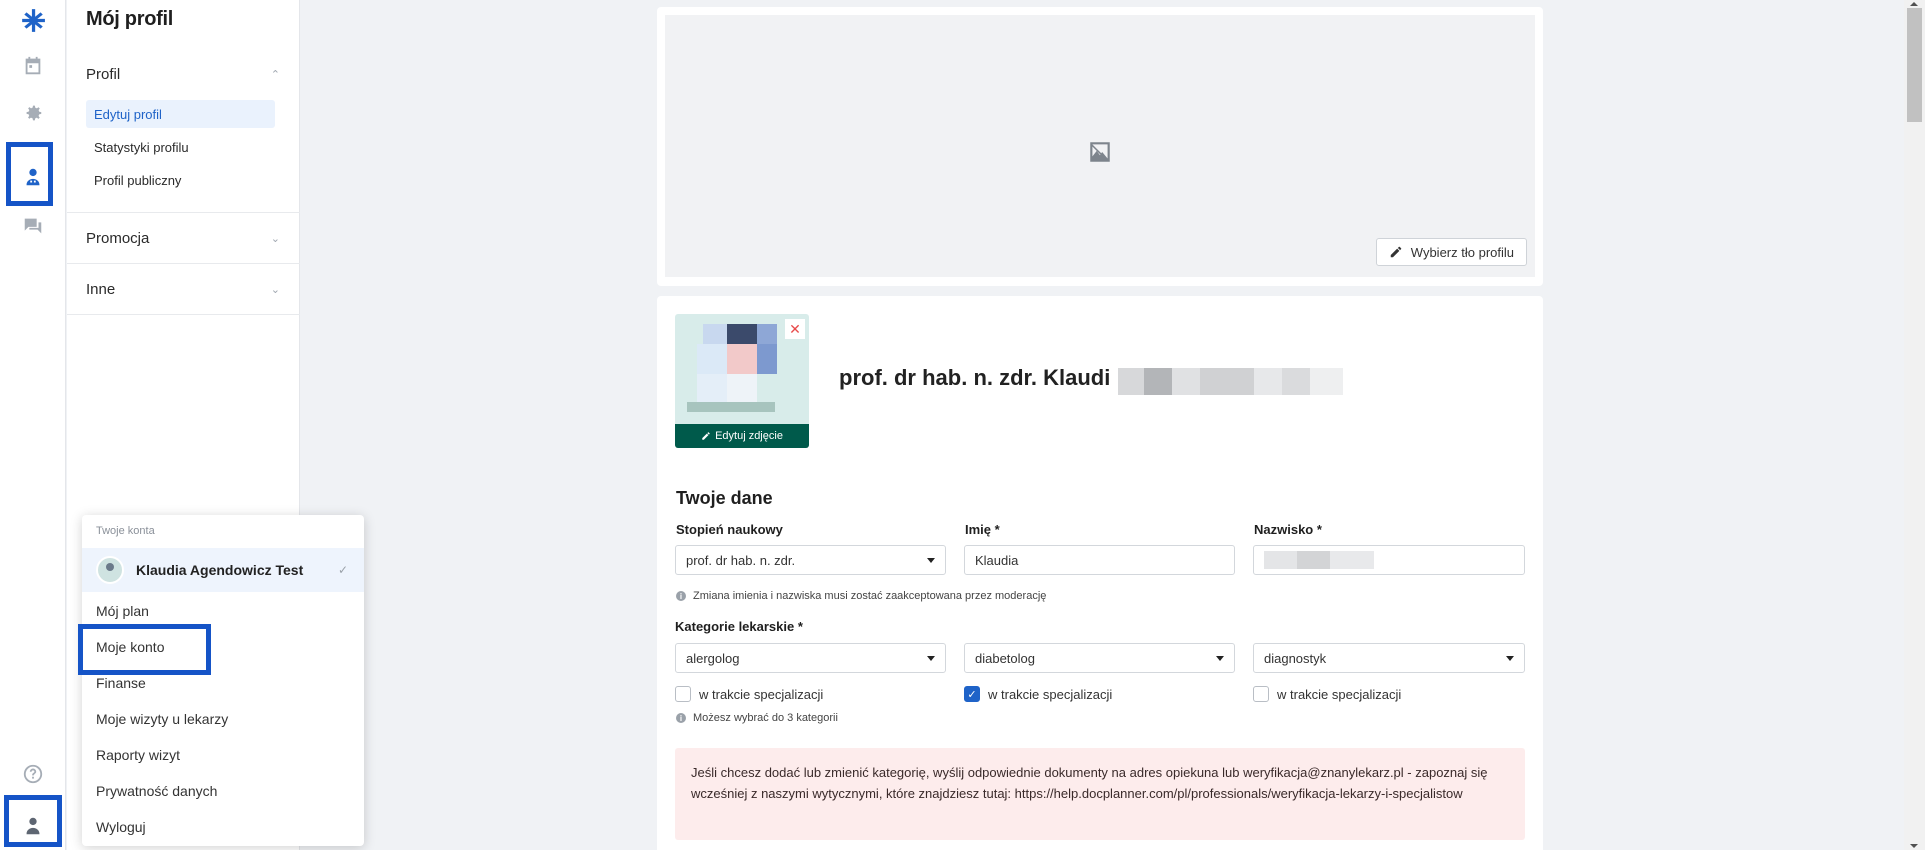 The height and width of the screenshot is (850, 1925). Describe the element at coordinates (765, 718) in the screenshot. I see `hint-text: Możesz wybrać do 3 kategorii` at that location.